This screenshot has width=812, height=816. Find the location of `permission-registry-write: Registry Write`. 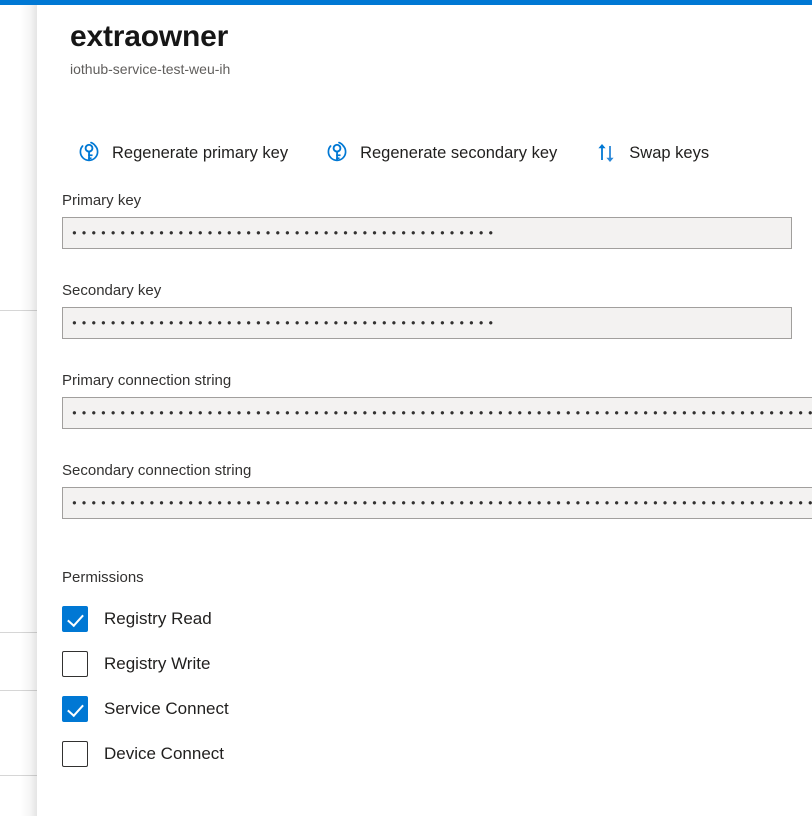

permission-registry-write: Registry Write is located at coordinates (145, 663).